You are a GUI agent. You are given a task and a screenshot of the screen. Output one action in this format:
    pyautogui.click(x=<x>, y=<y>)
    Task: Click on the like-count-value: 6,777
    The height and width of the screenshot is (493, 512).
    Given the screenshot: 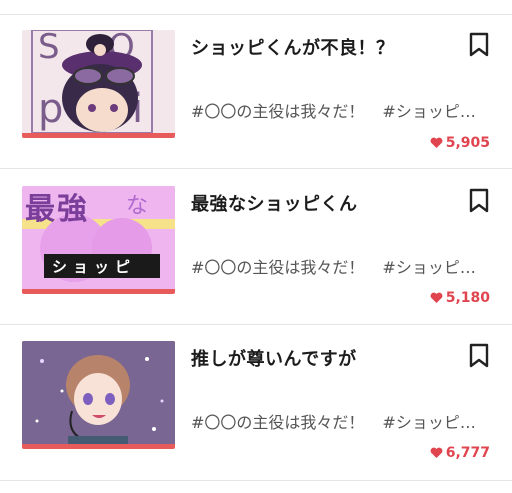 What is the action you would take?
    pyautogui.click(x=467, y=453)
    